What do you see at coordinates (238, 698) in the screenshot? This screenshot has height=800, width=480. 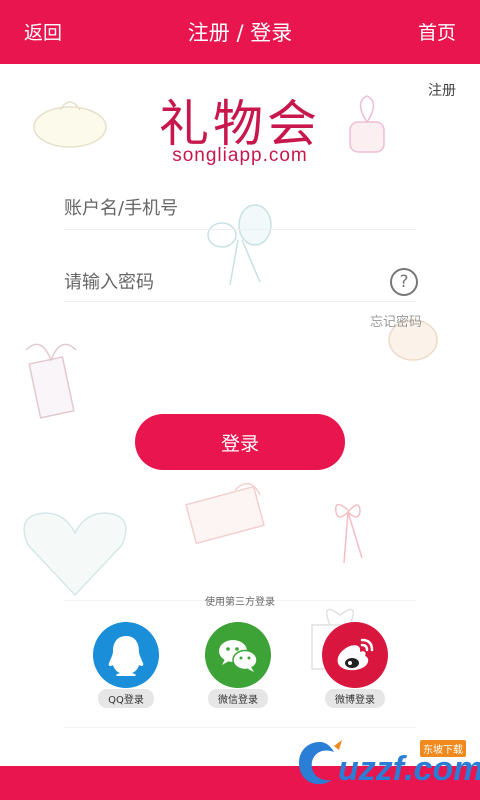 I see `wechat-login-label: 微信登录` at bounding box center [238, 698].